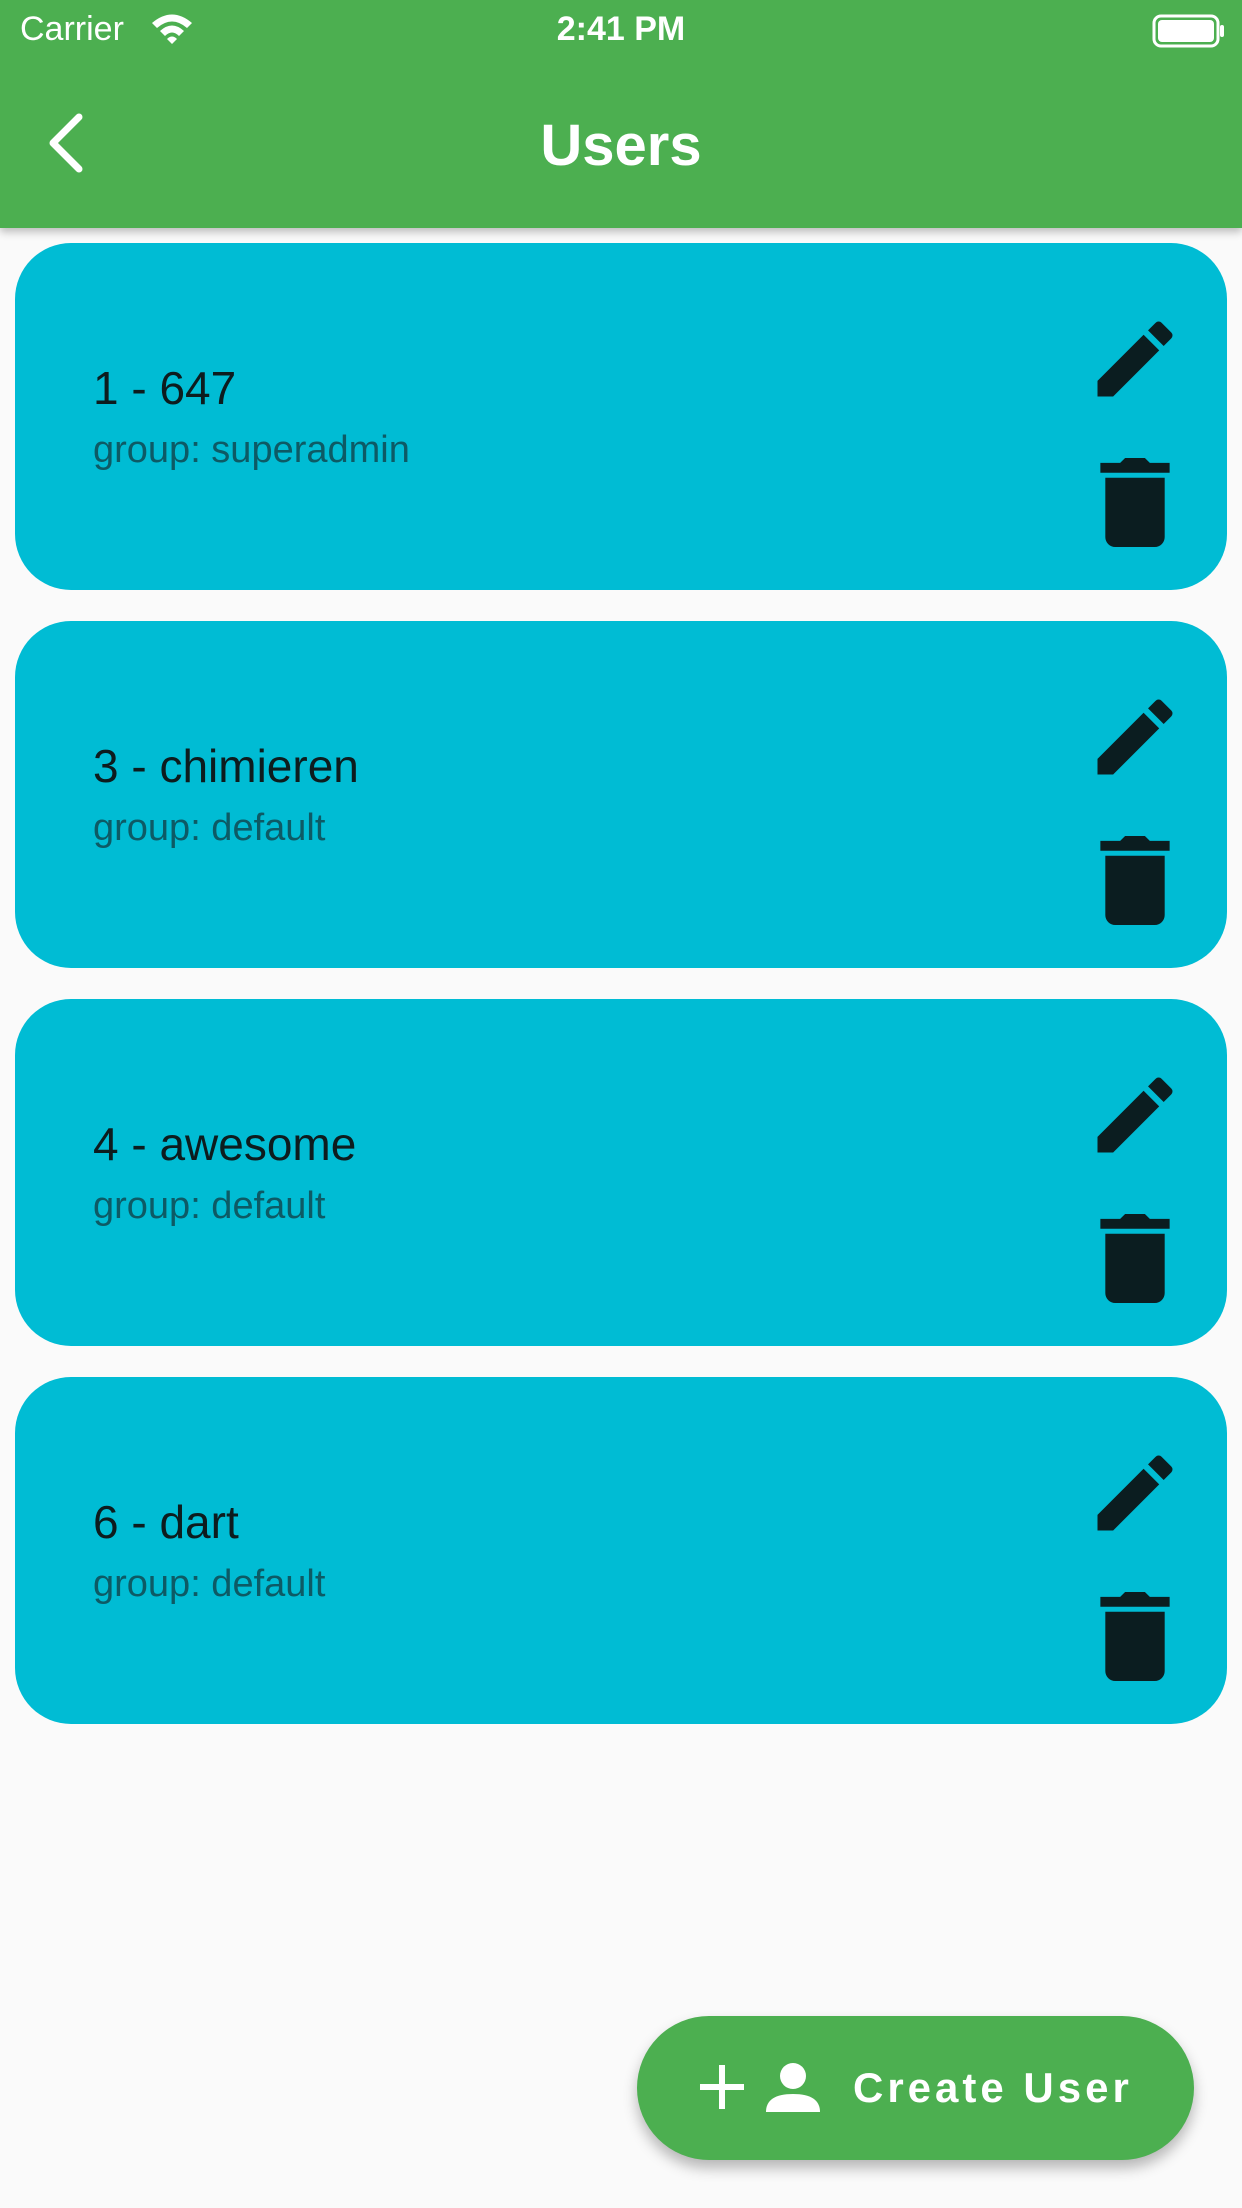 This screenshot has width=1242, height=2208. I want to click on user-group: group: superadmin, so click(251, 450).